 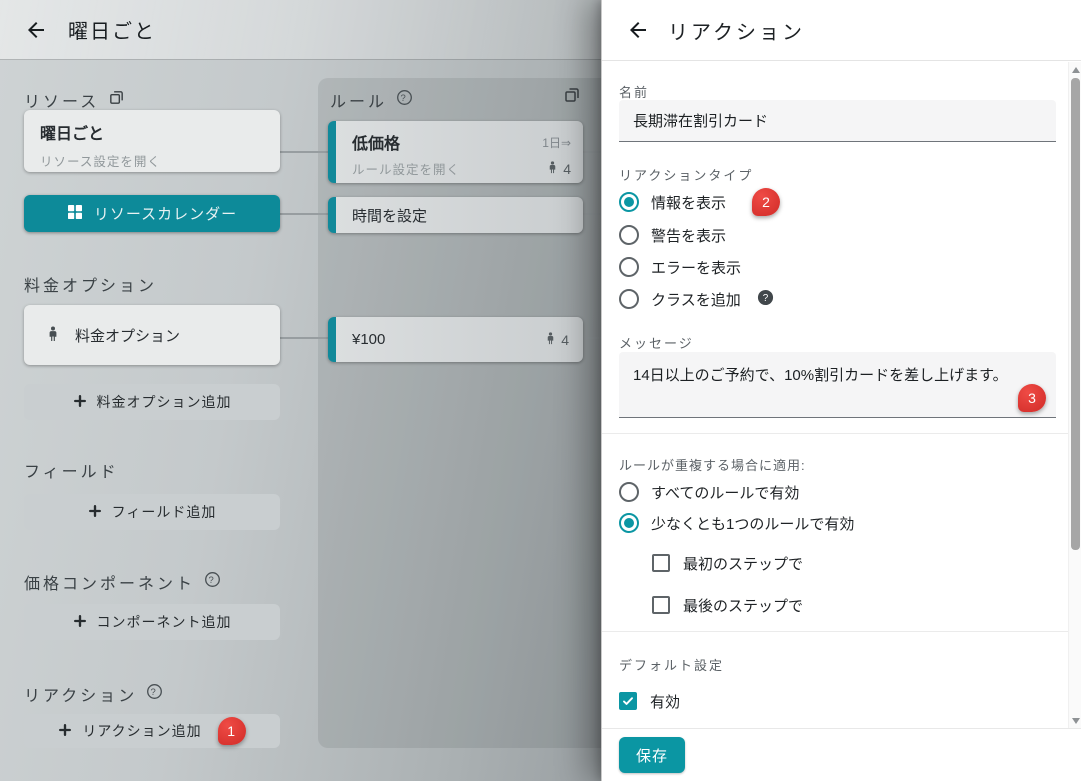 I want to click on add-price-option-label: 料金オプション追加, so click(x=164, y=402).